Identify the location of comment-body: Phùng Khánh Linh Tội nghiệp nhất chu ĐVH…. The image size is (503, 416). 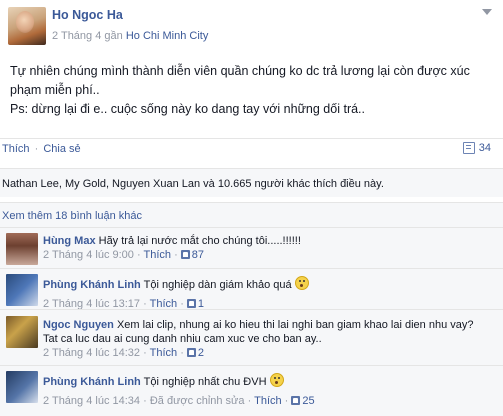
(179, 390).